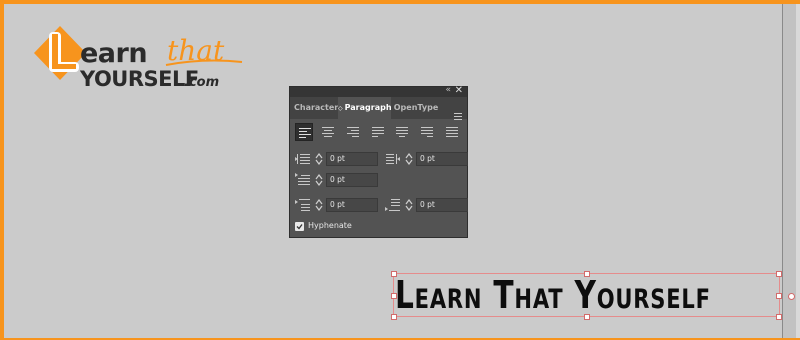 The image size is (800, 340). What do you see at coordinates (378, 91) in the screenshot?
I see `panel-titlebar: « ✕` at bounding box center [378, 91].